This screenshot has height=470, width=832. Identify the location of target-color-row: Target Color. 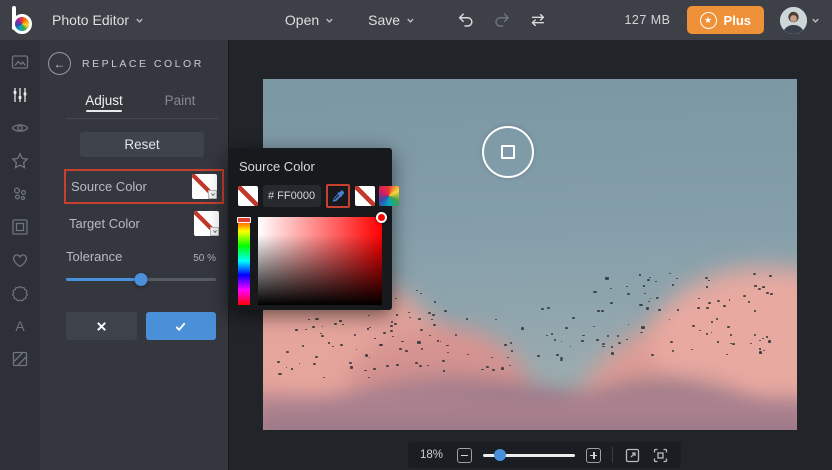
(144, 223).